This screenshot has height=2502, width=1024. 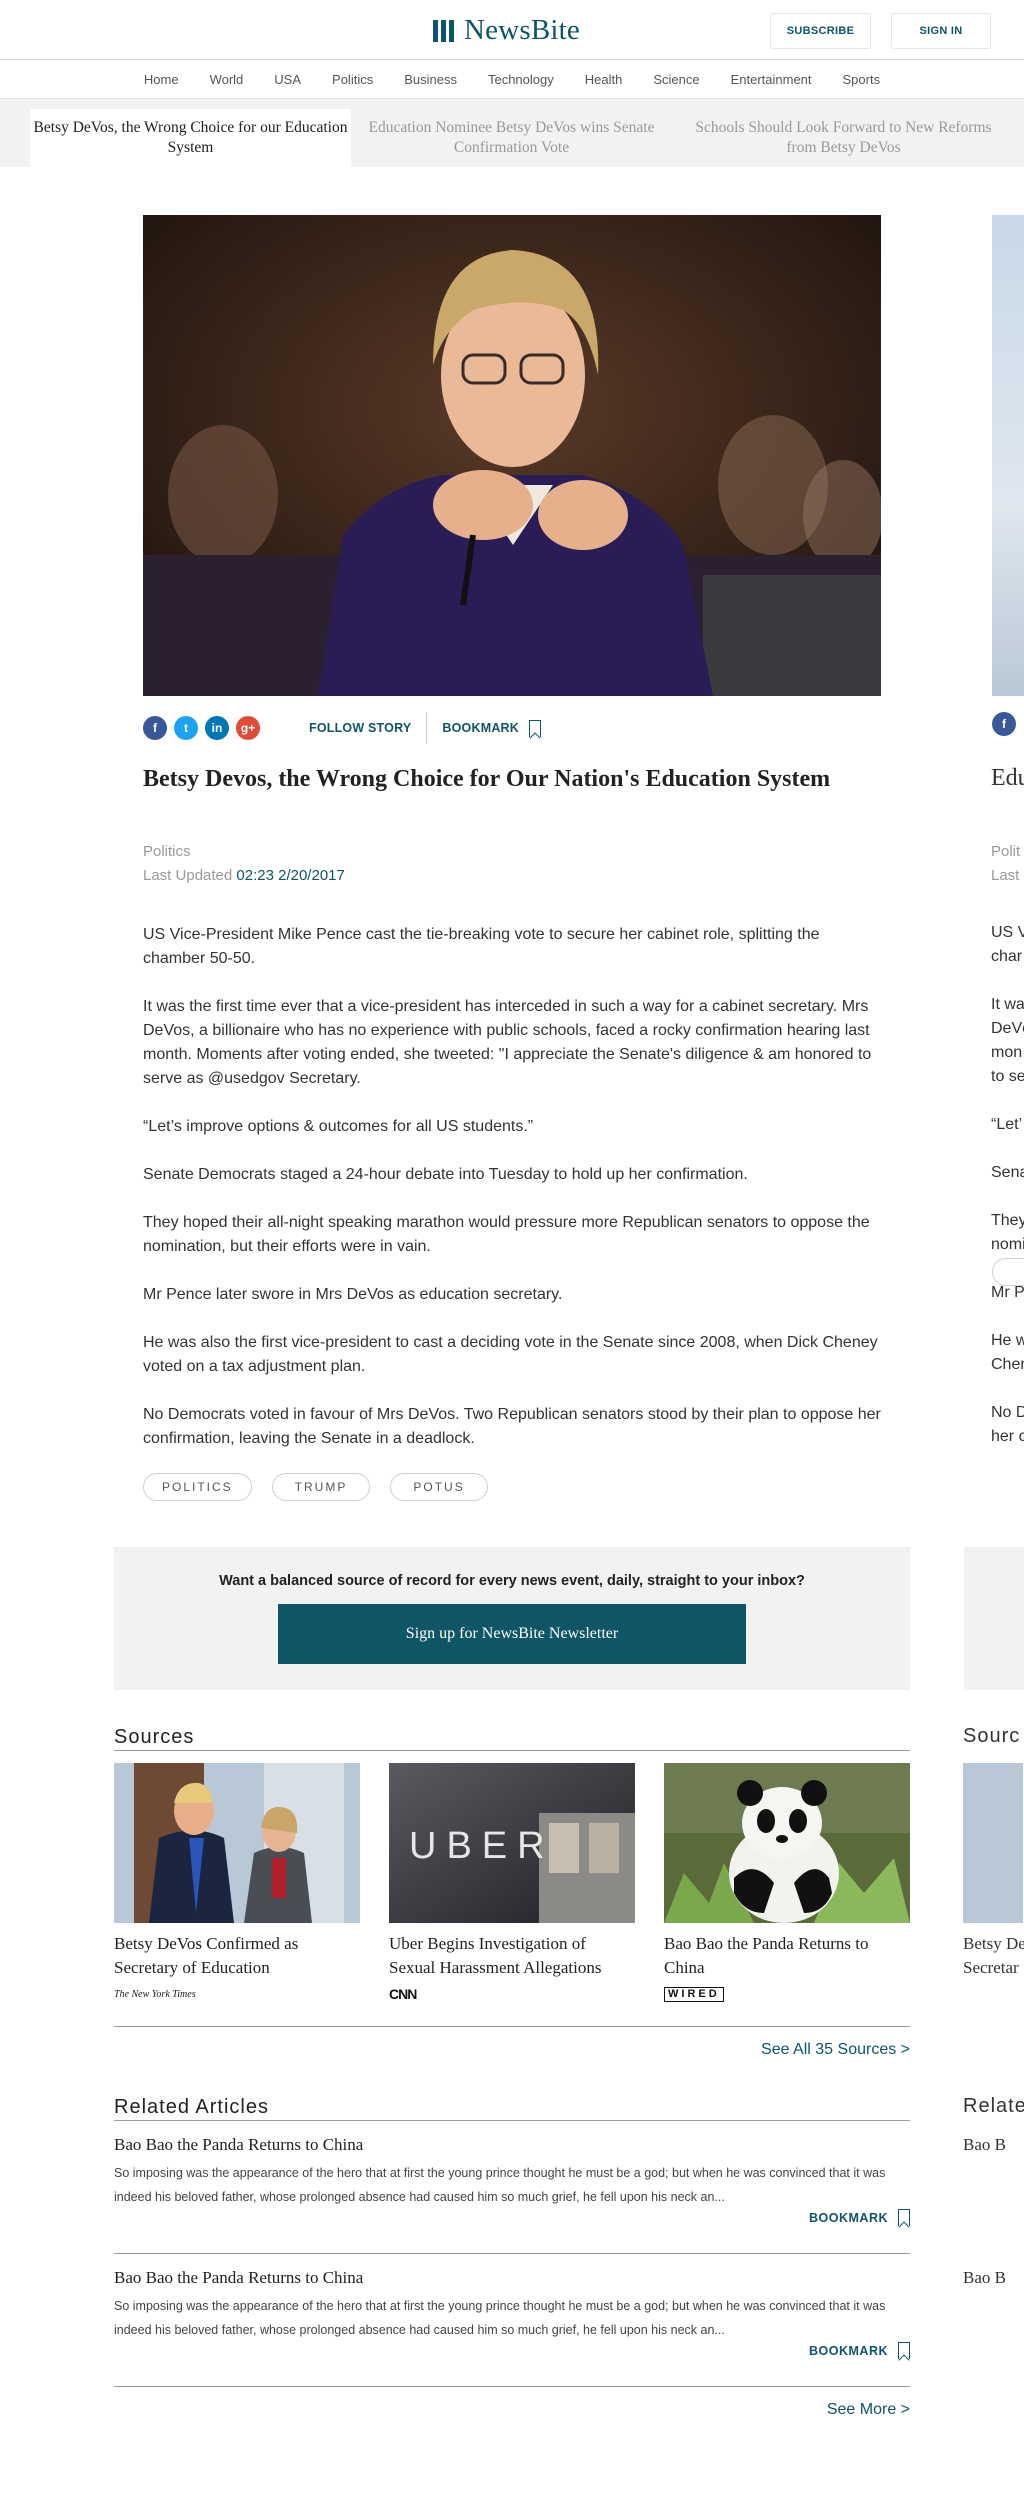 I want to click on nav-item-health: Health, so click(x=604, y=79).